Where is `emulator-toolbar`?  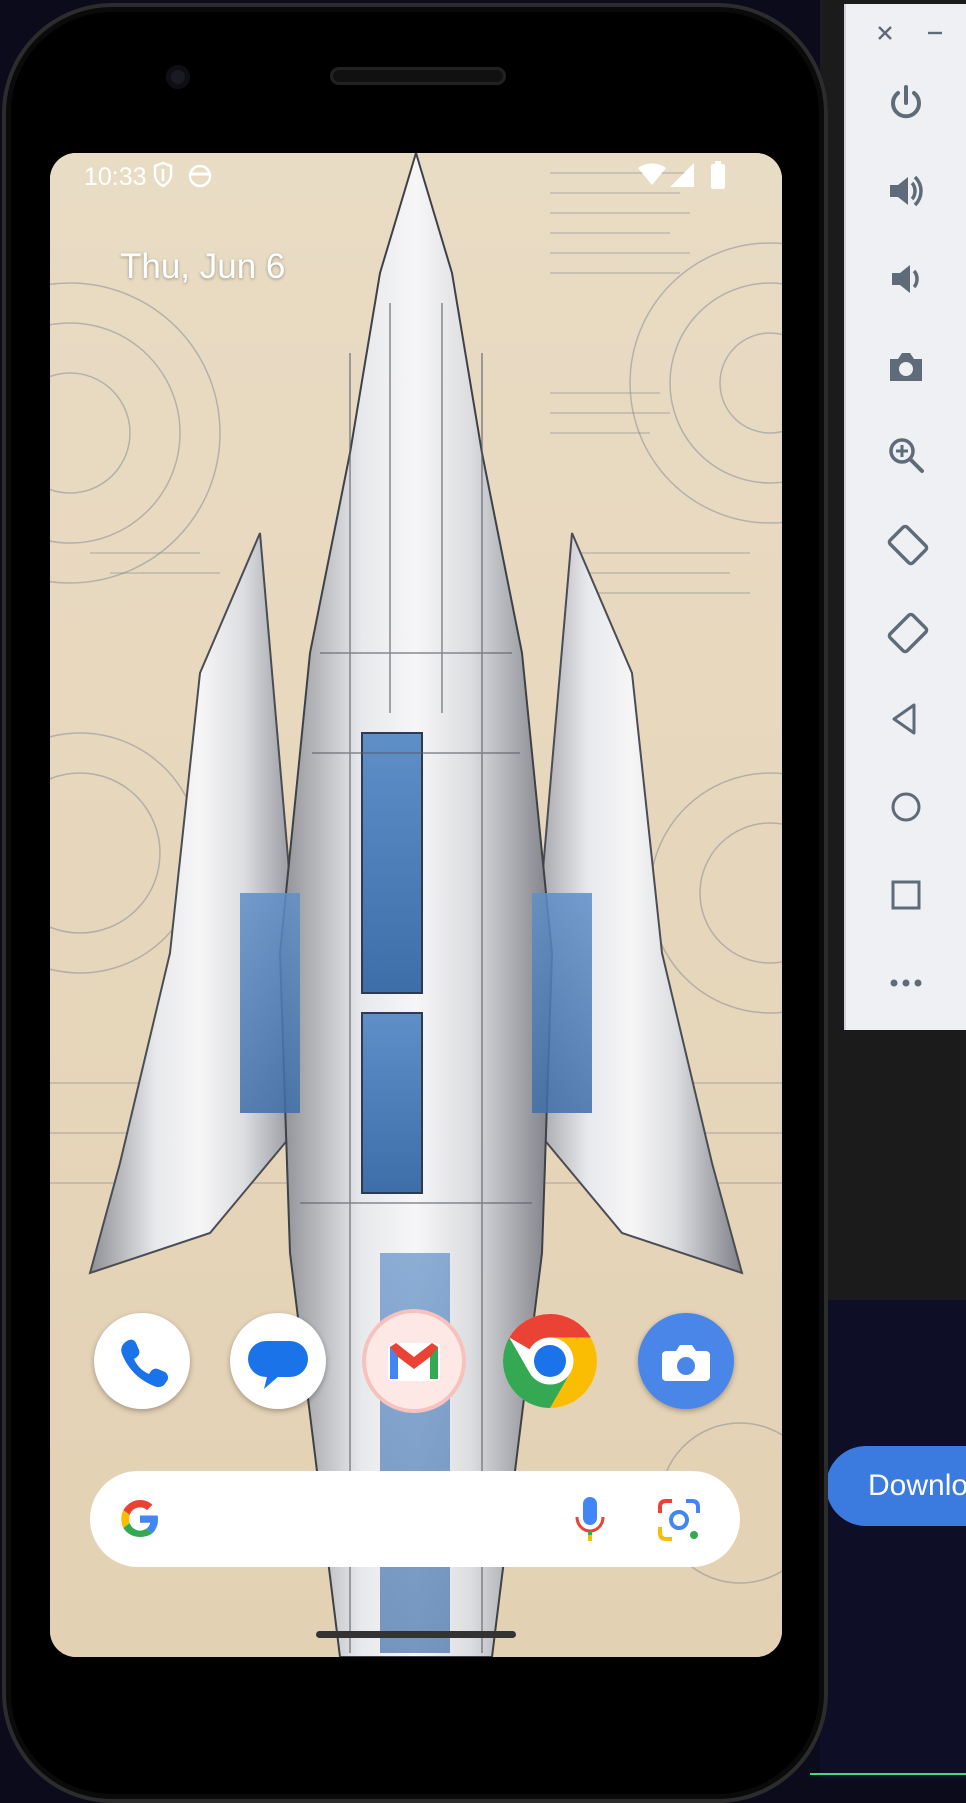
emulator-toolbar is located at coordinates (905, 517).